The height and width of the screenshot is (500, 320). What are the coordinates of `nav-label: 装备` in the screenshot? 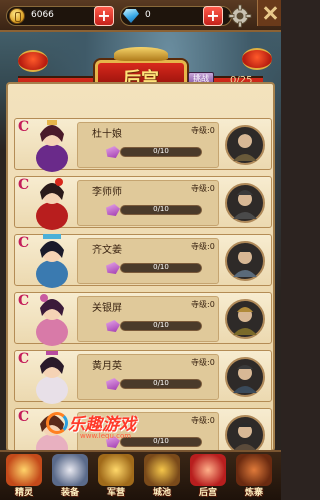 It's located at (69, 493).